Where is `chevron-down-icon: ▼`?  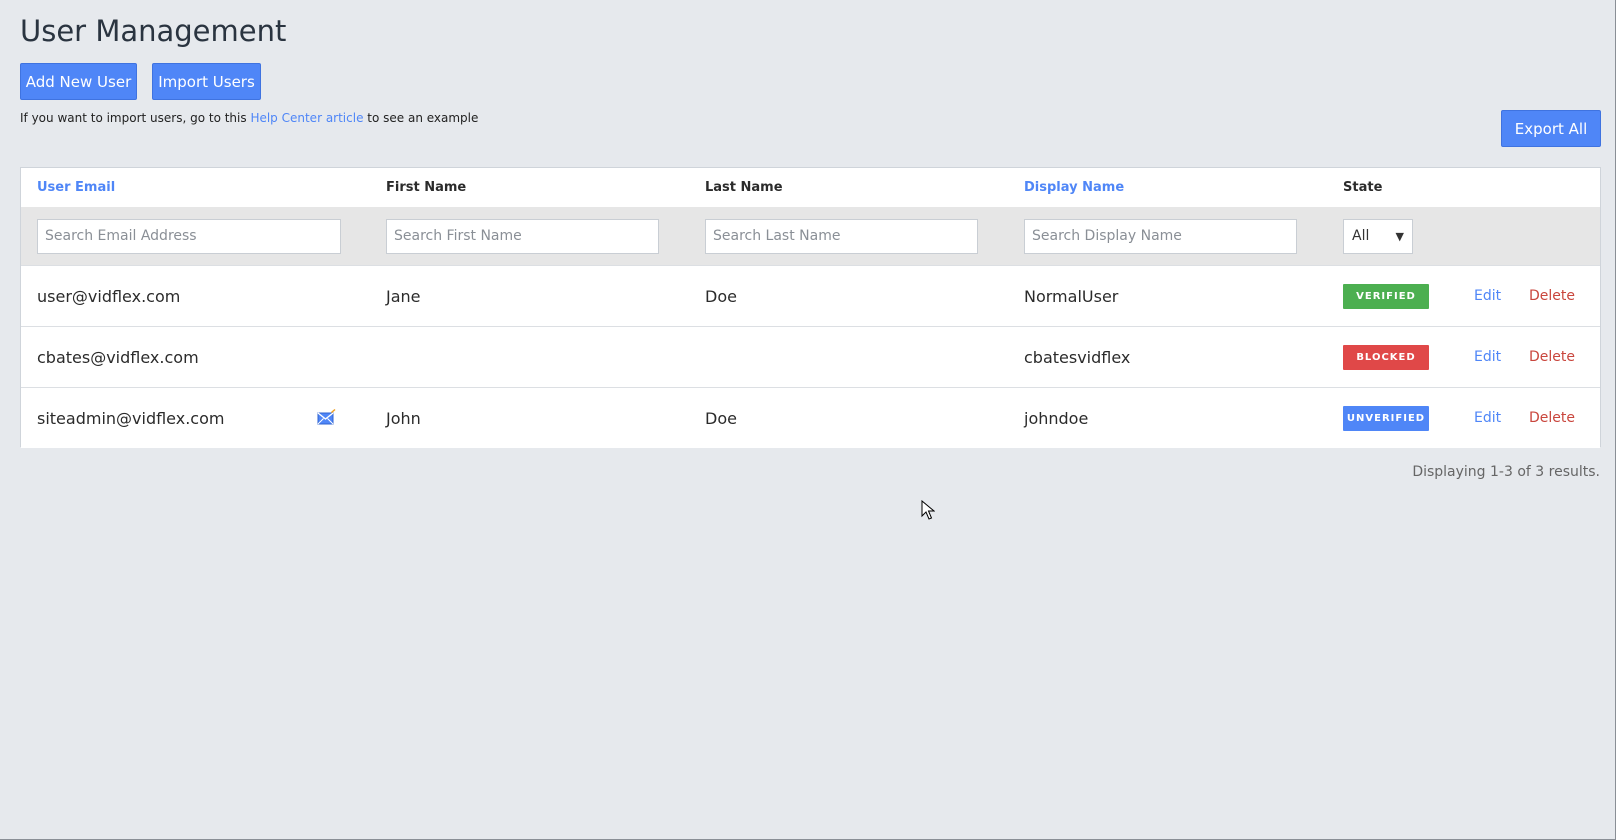
chevron-down-icon: ▼ is located at coordinates (1399, 236).